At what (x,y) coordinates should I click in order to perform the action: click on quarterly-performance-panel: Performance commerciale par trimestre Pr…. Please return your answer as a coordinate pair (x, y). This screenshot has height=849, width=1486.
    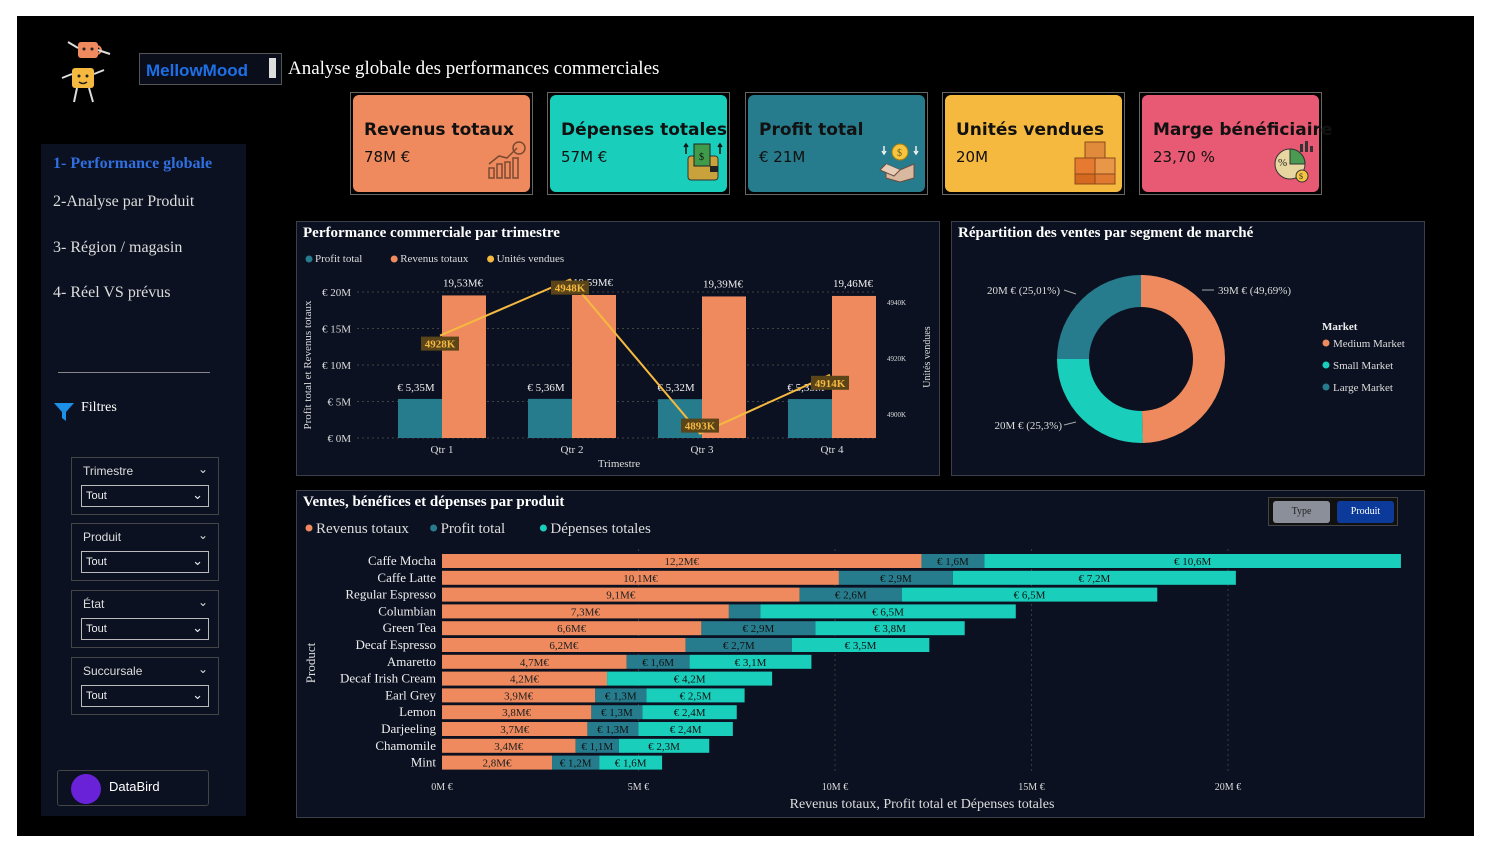
    Looking at the image, I should click on (618, 348).